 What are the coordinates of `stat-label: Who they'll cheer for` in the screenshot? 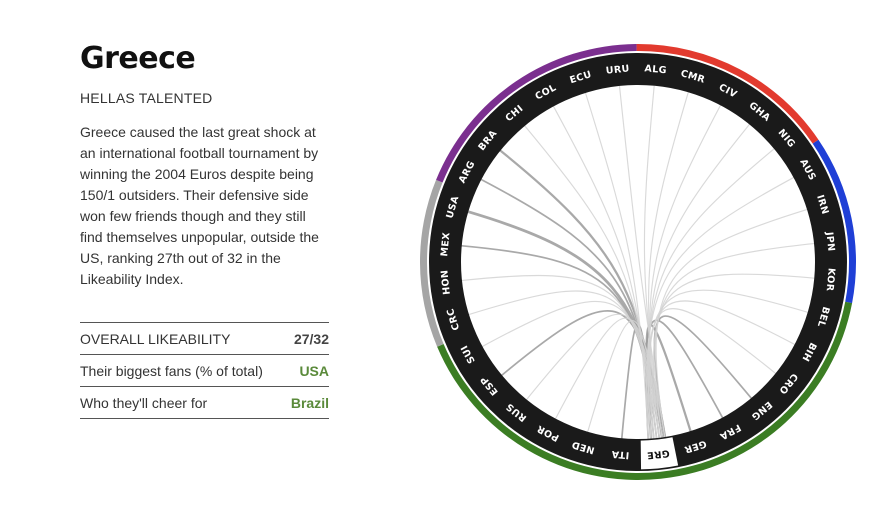 It's located at (144, 402).